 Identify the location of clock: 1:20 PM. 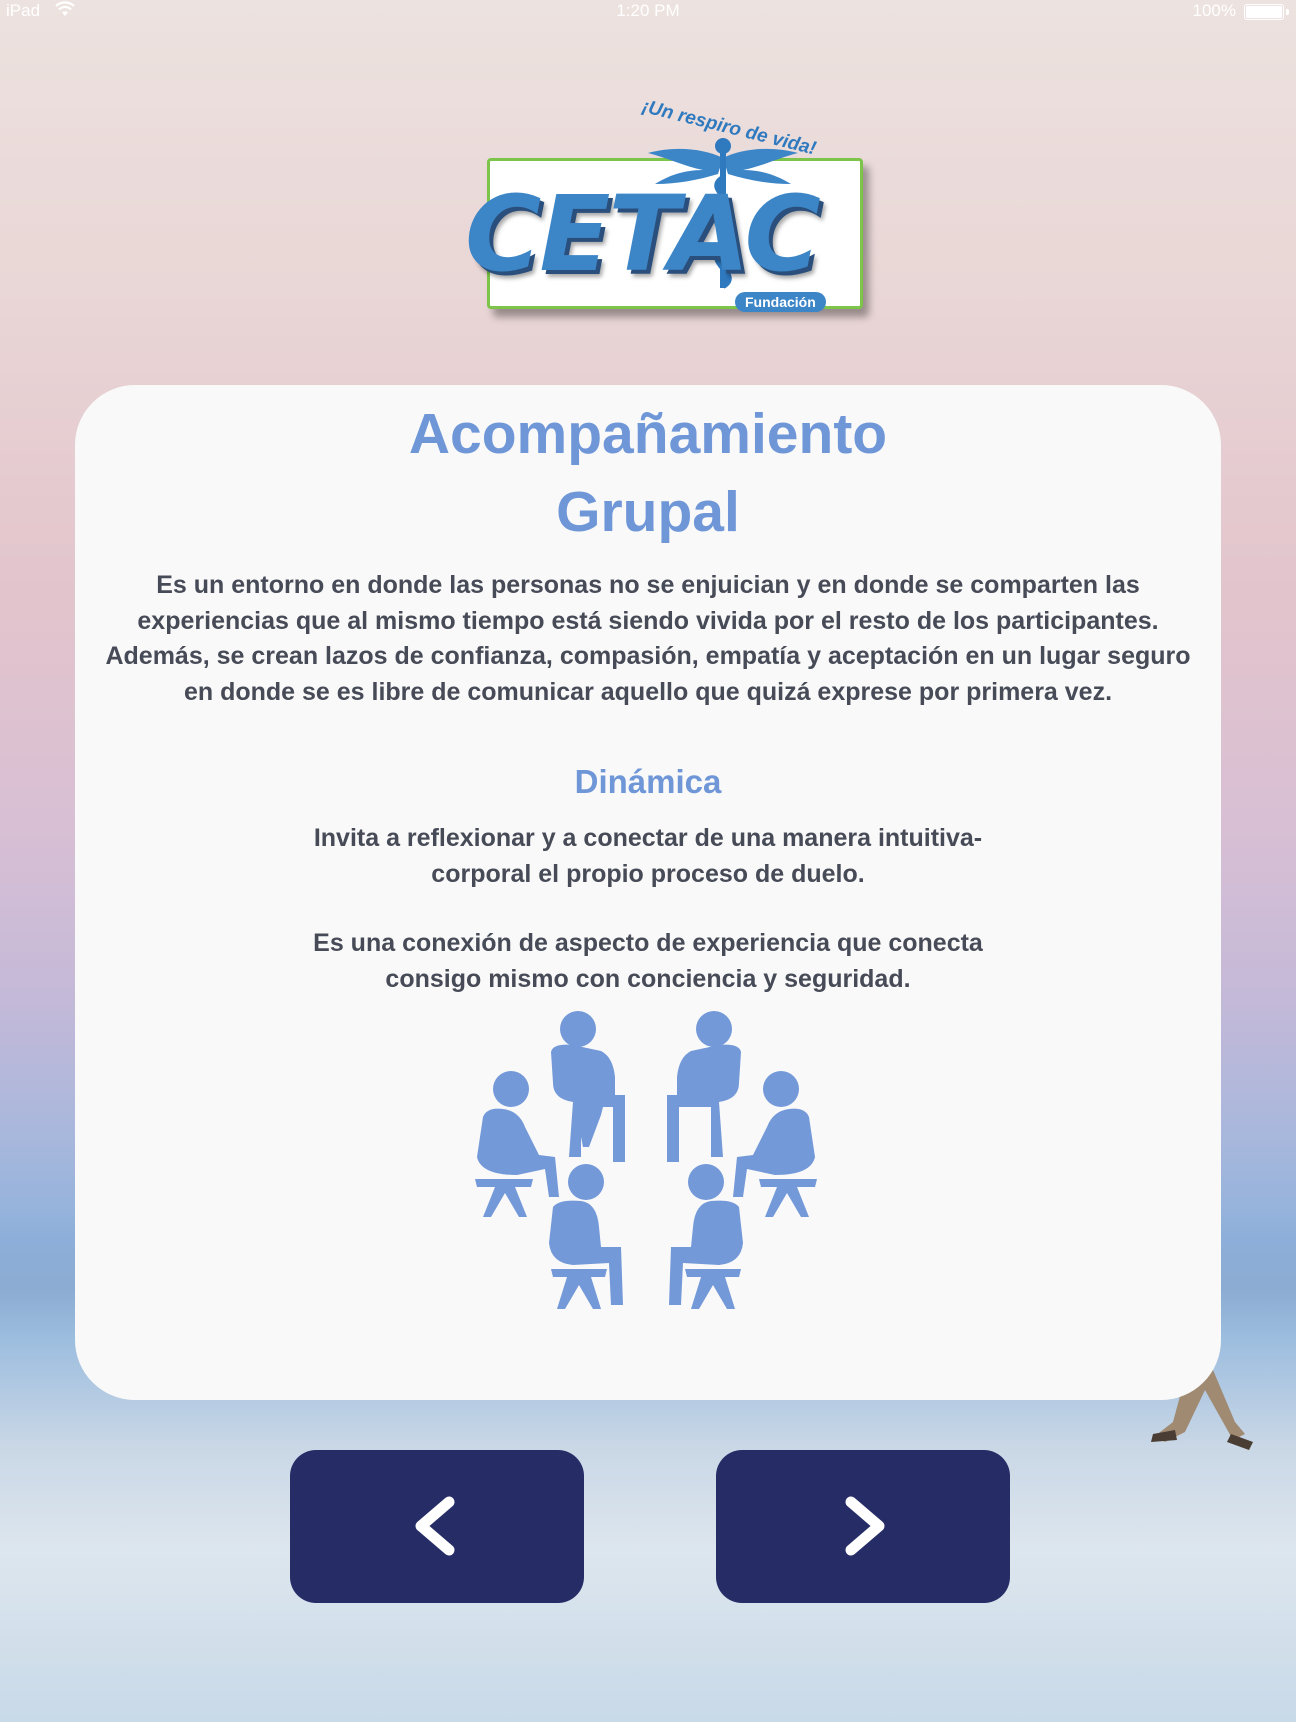
(648, 10).